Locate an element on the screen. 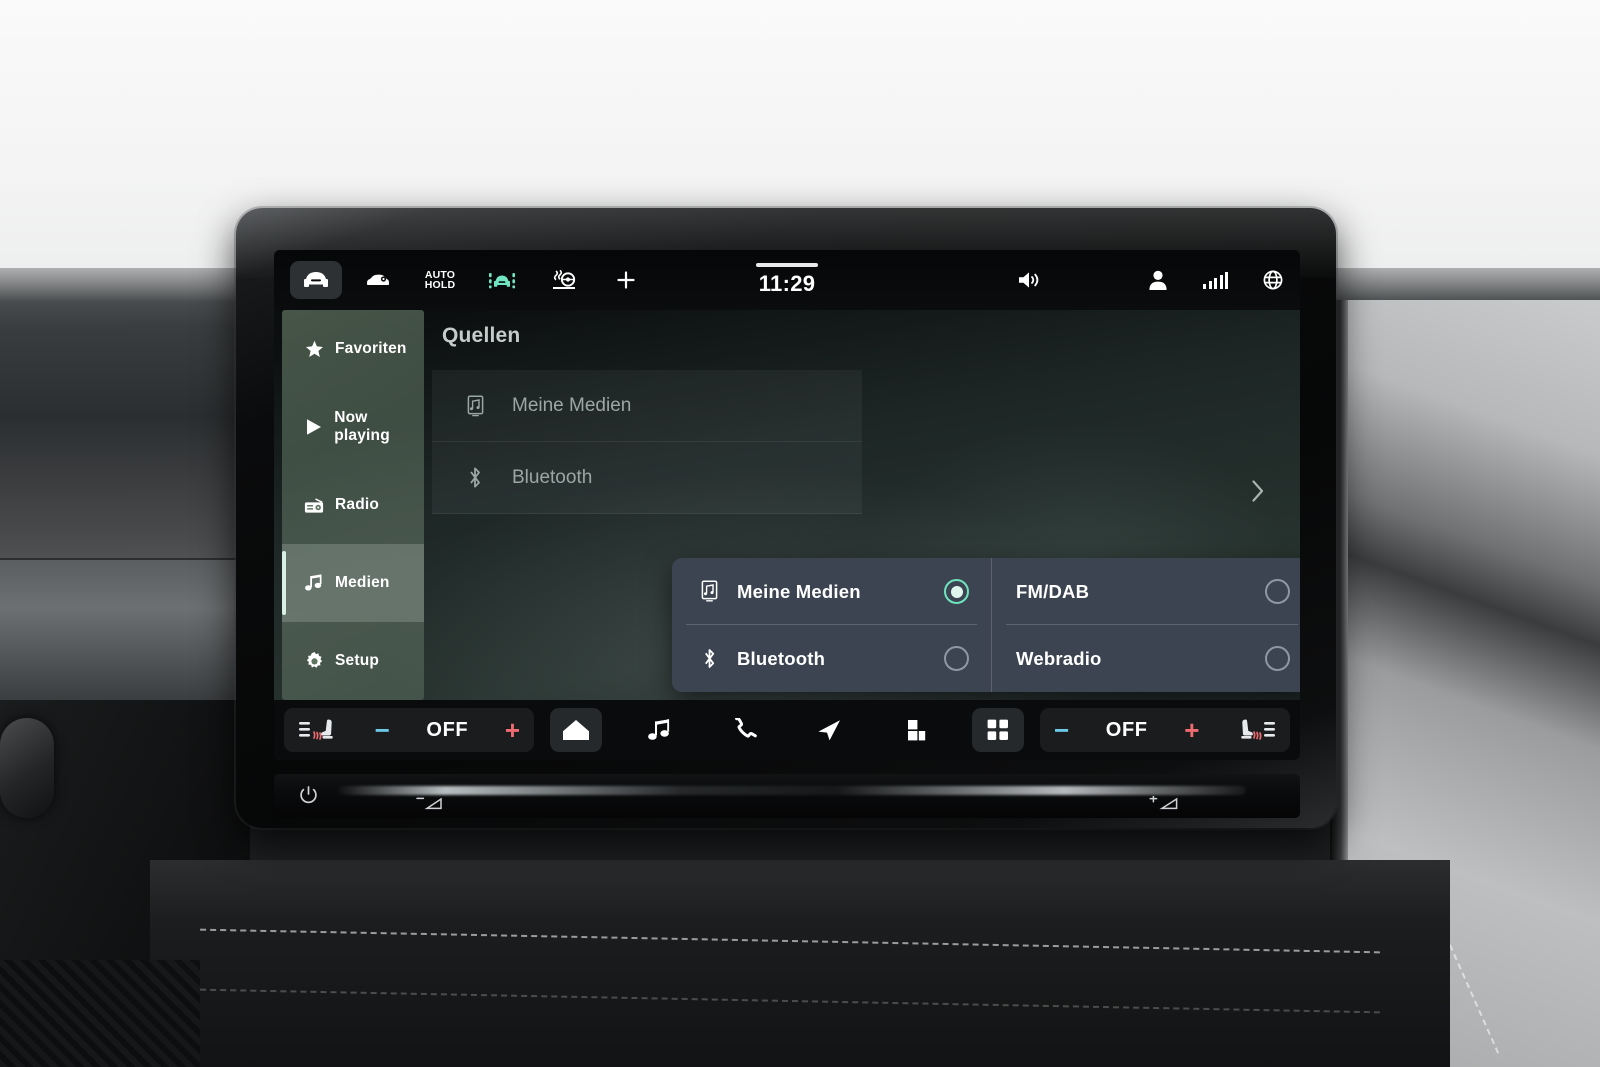 The height and width of the screenshot is (1067, 1600). car-side-icon is located at coordinates (378, 280).